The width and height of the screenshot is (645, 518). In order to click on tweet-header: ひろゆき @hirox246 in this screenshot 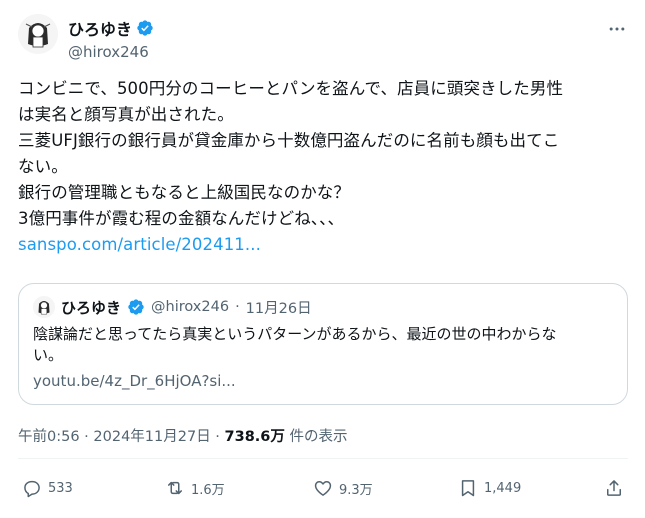, I will do `click(323, 39)`.